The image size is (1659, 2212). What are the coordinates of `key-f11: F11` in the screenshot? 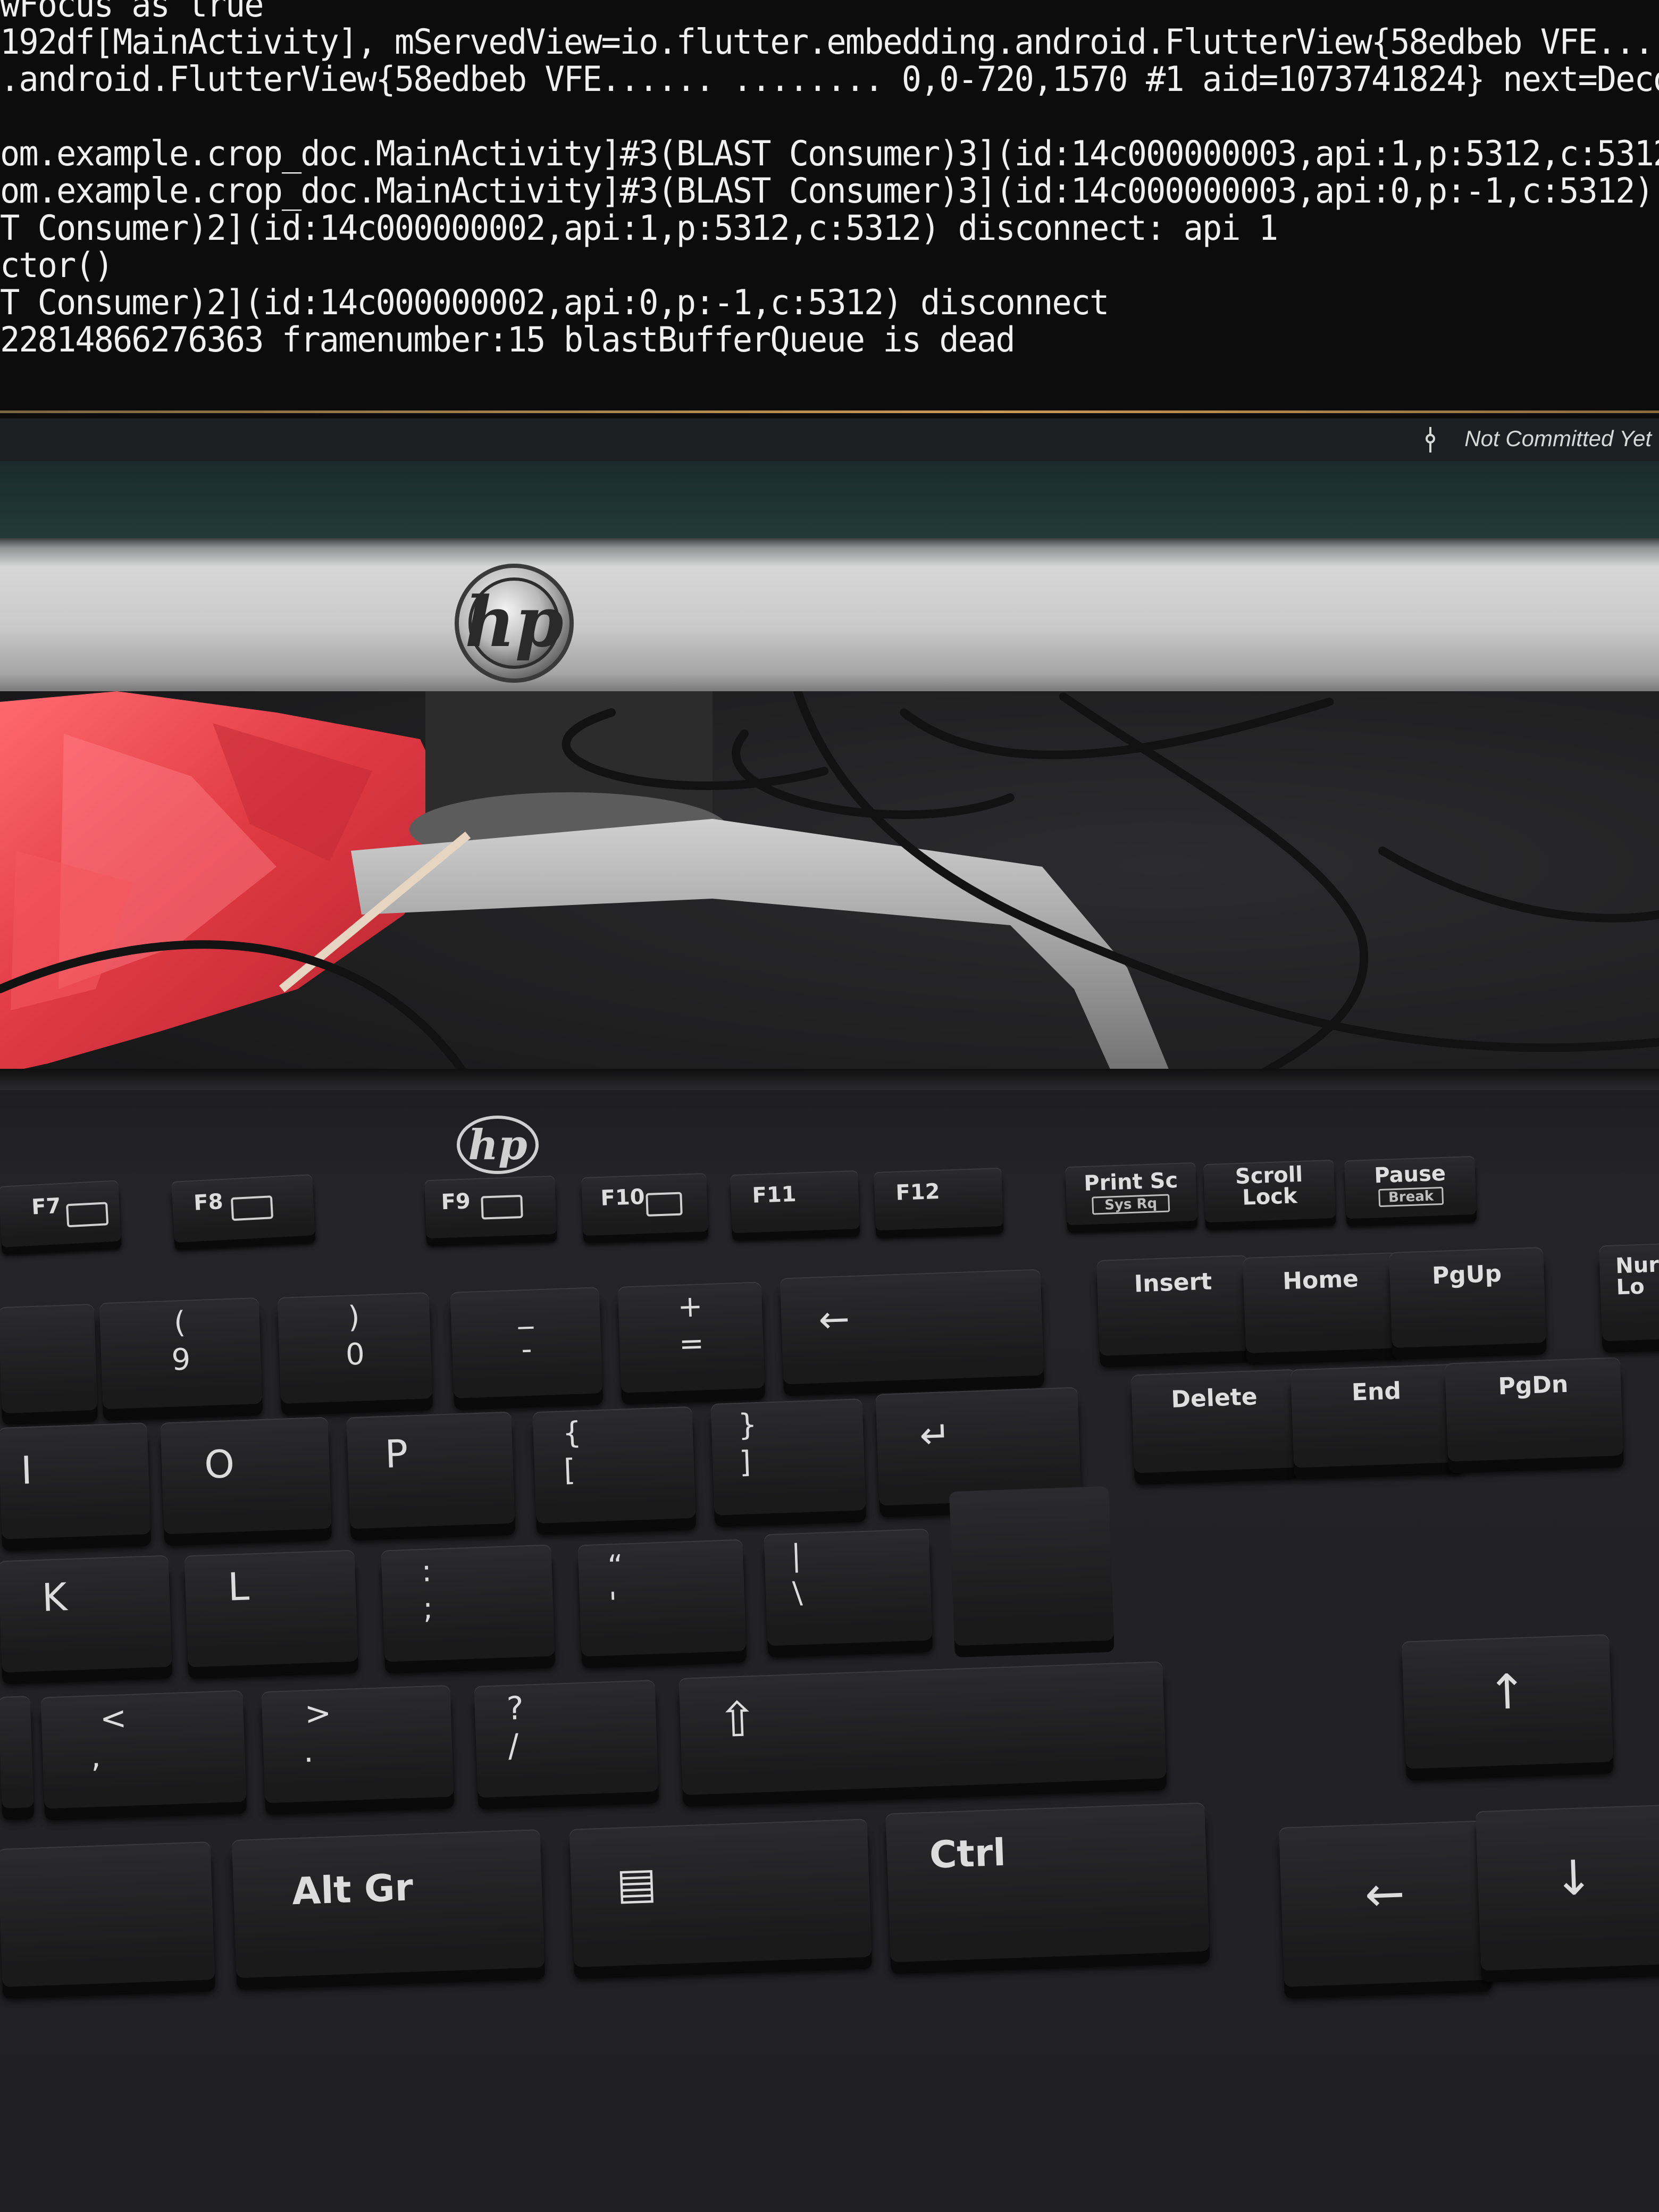 It's located at (795, 1202).